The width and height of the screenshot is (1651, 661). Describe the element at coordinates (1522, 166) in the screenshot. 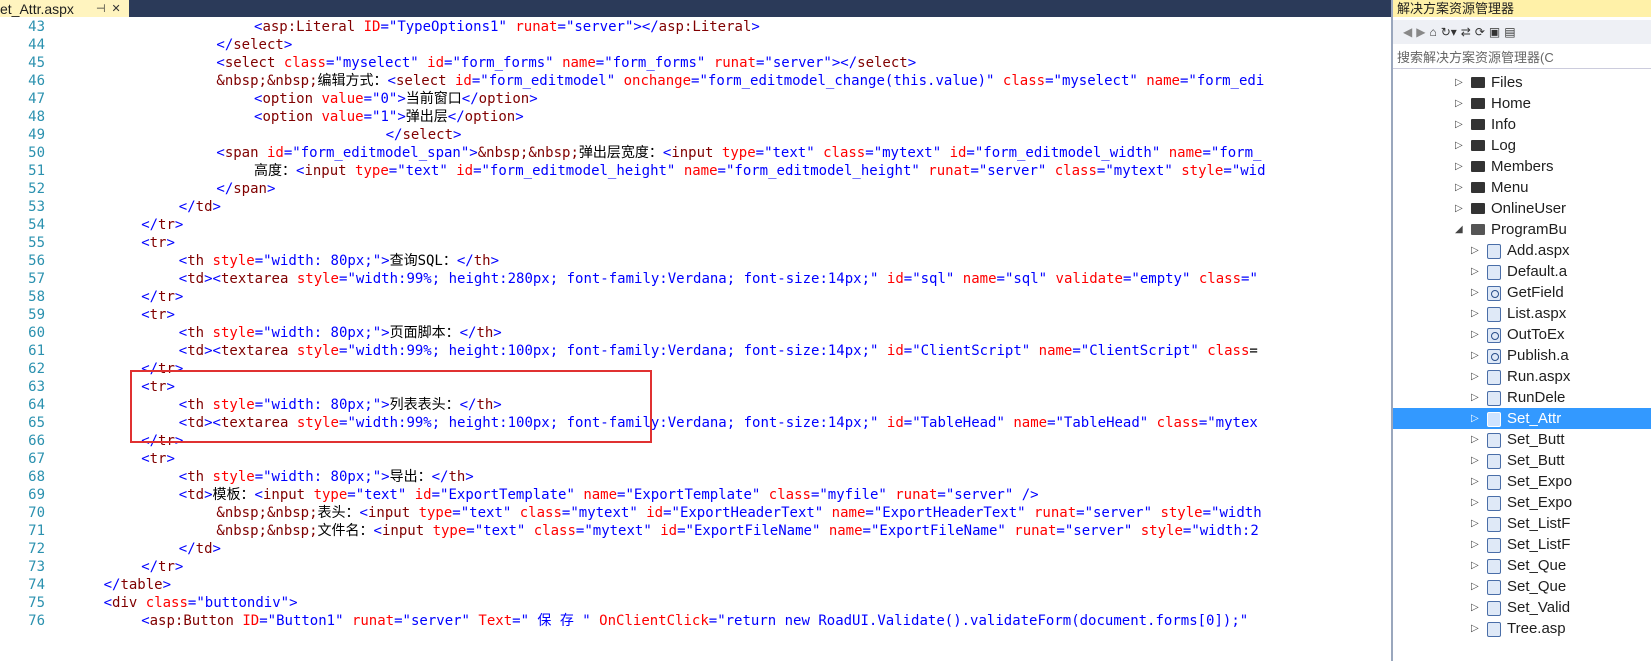

I see `tree-item: ▷ Members` at that location.